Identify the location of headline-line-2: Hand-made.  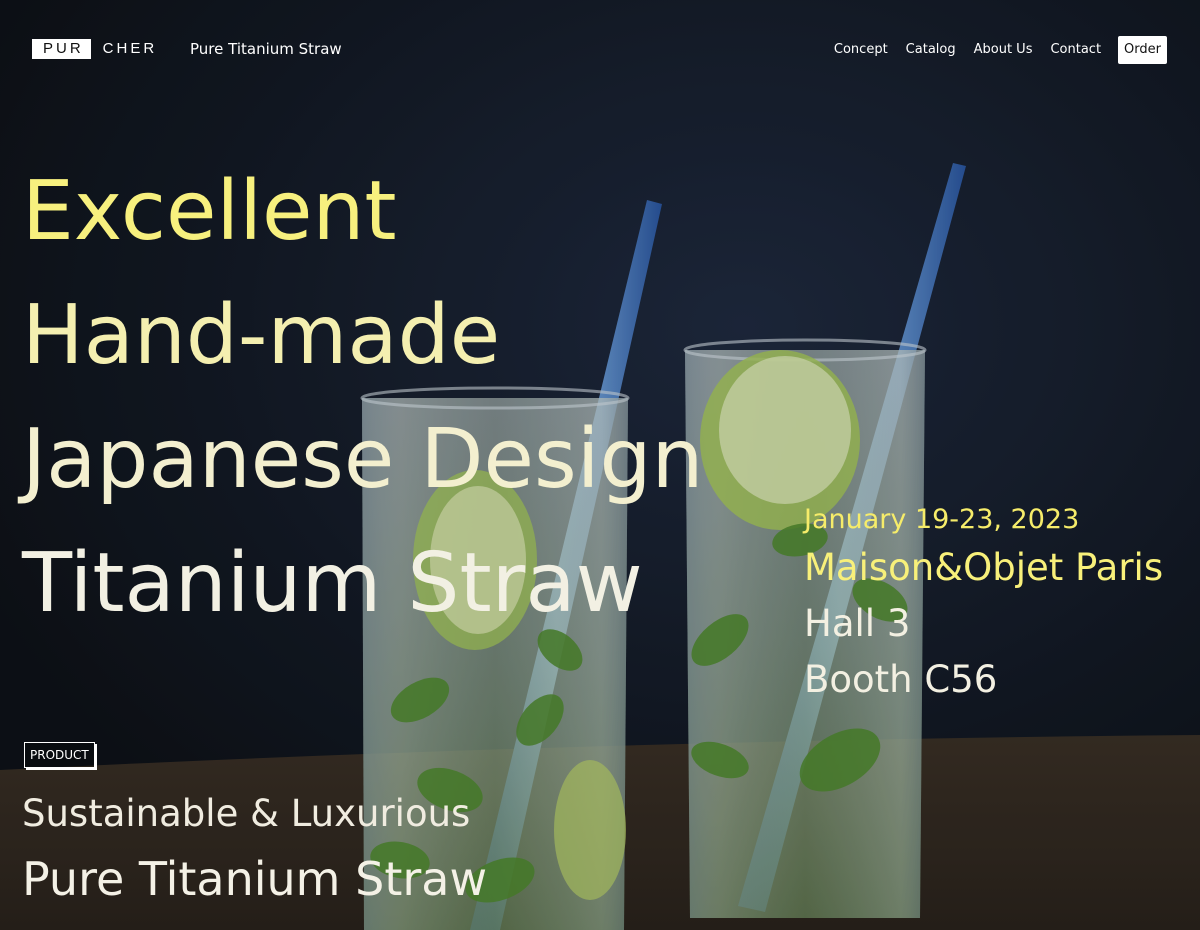
(261, 335).